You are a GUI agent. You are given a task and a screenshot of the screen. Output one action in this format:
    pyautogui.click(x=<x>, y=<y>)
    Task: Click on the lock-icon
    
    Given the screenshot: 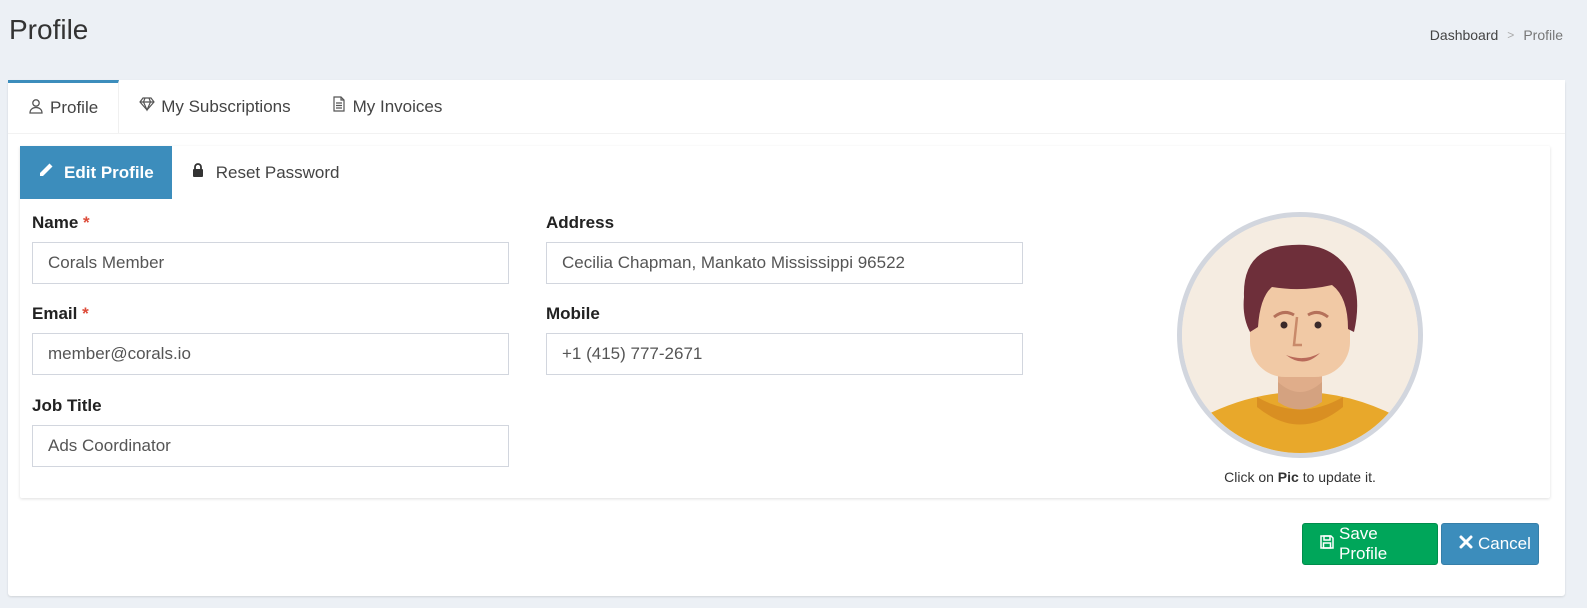 What is the action you would take?
    pyautogui.click(x=198, y=172)
    